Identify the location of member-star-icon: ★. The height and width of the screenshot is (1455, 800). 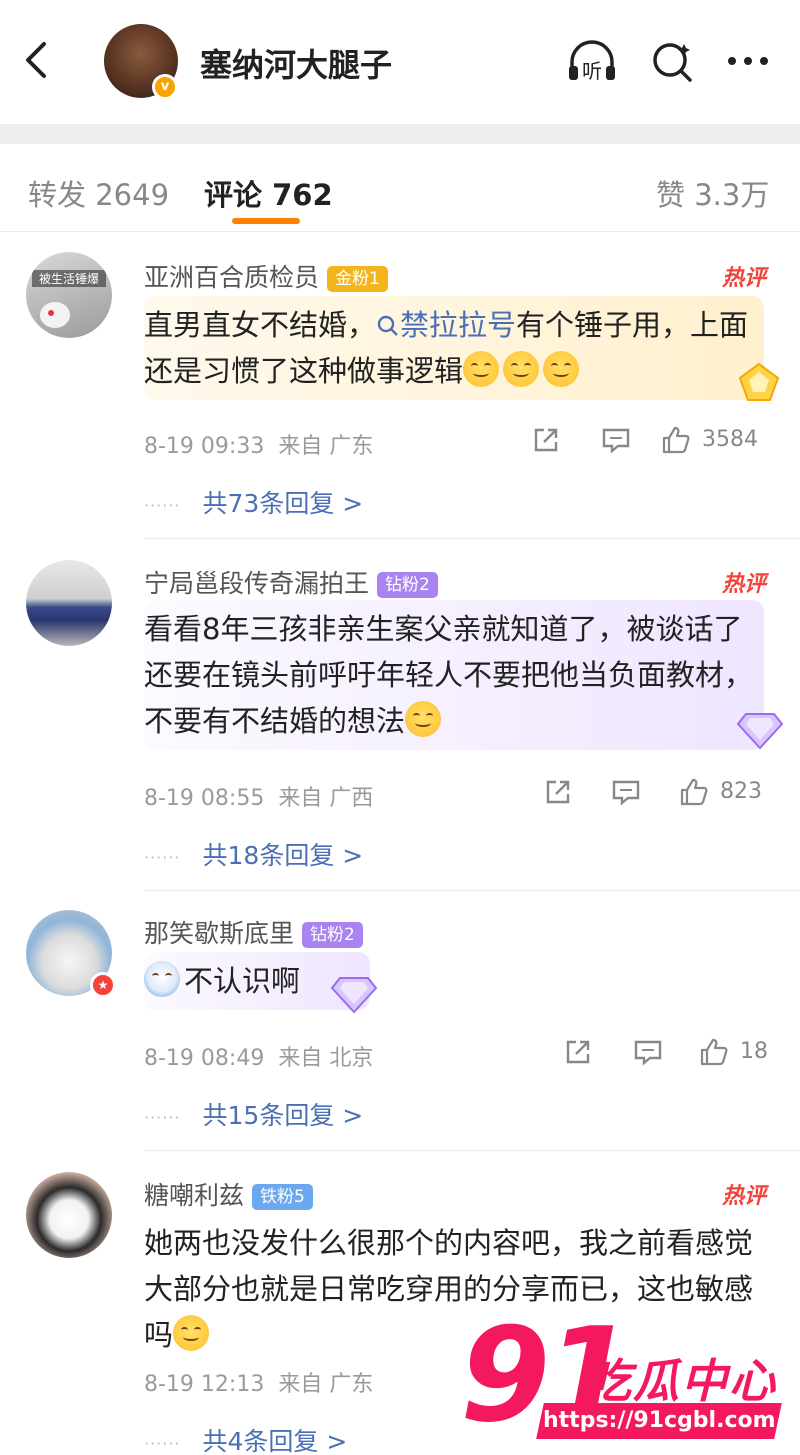
(103, 985).